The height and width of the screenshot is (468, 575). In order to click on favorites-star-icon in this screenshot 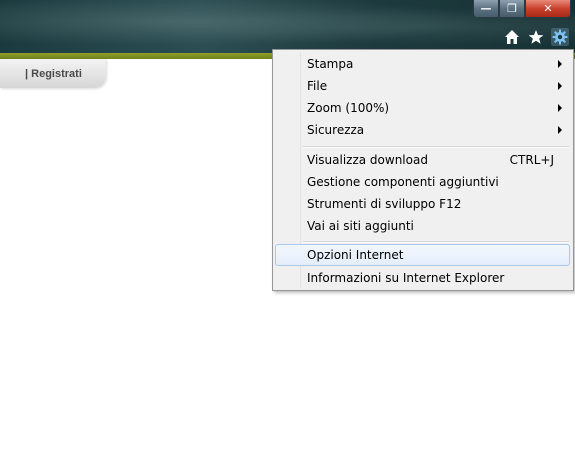, I will do `click(536, 37)`.